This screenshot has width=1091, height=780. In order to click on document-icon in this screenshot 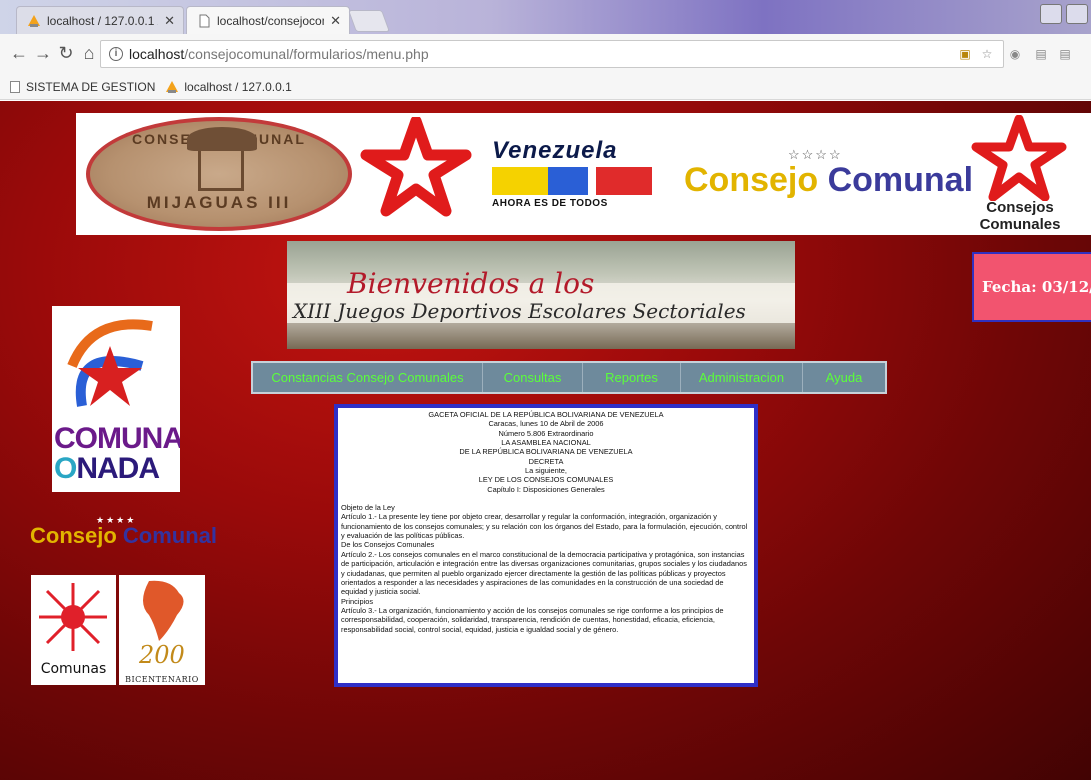, I will do `click(15, 86)`.